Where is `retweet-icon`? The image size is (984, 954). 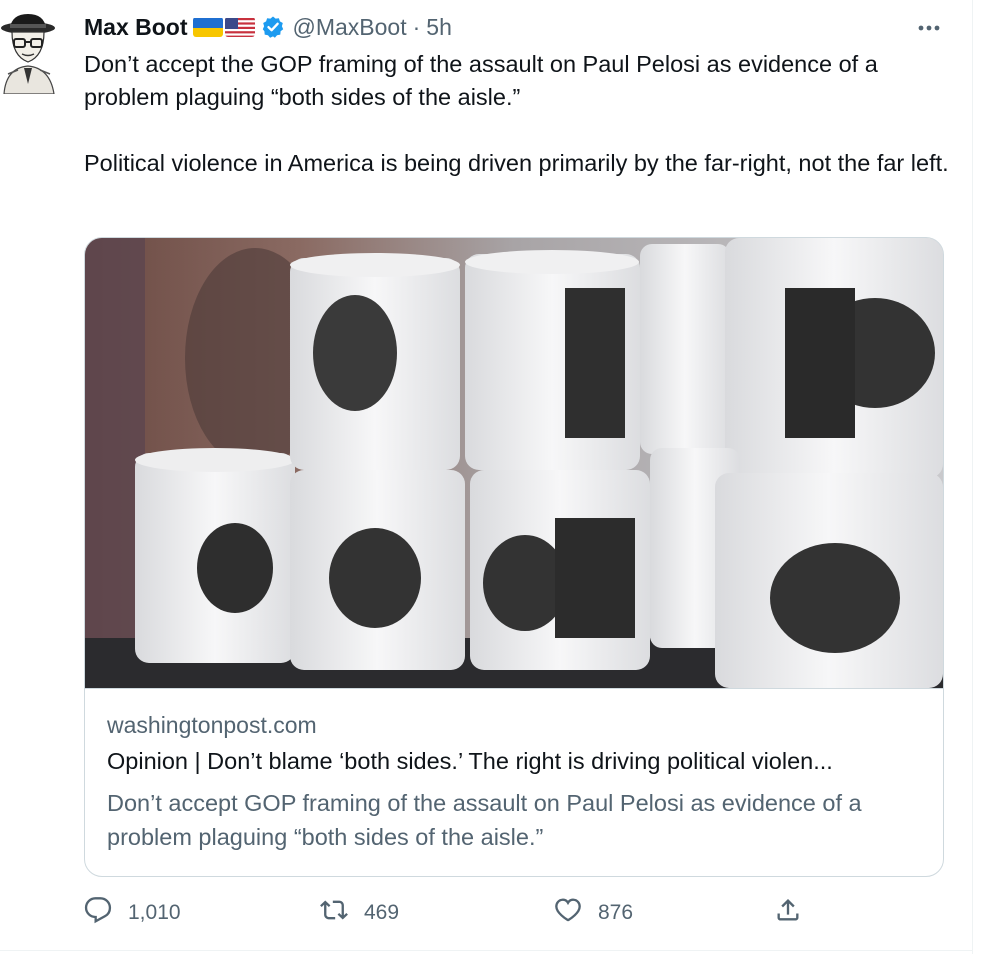
retweet-icon is located at coordinates (334, 913).